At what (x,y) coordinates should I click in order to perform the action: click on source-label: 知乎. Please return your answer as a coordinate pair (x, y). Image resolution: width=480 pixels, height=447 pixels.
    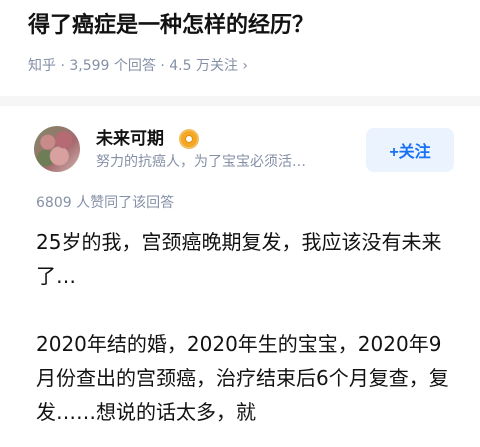
    Looking at the image, I should click on (42, 66).